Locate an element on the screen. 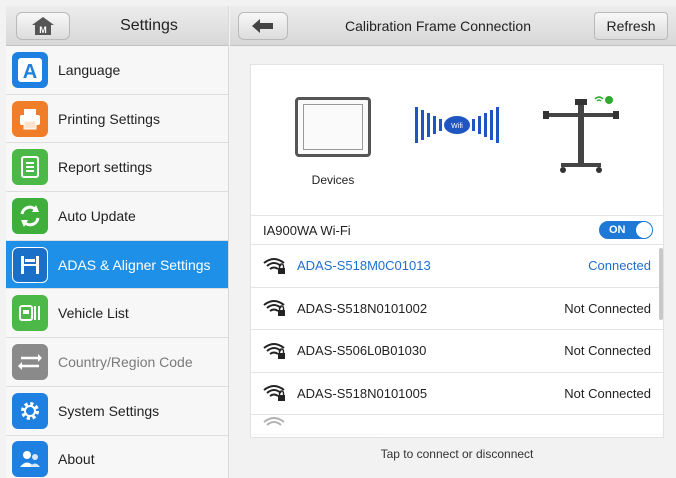  gear-icon is located at coordinates (30, 410).